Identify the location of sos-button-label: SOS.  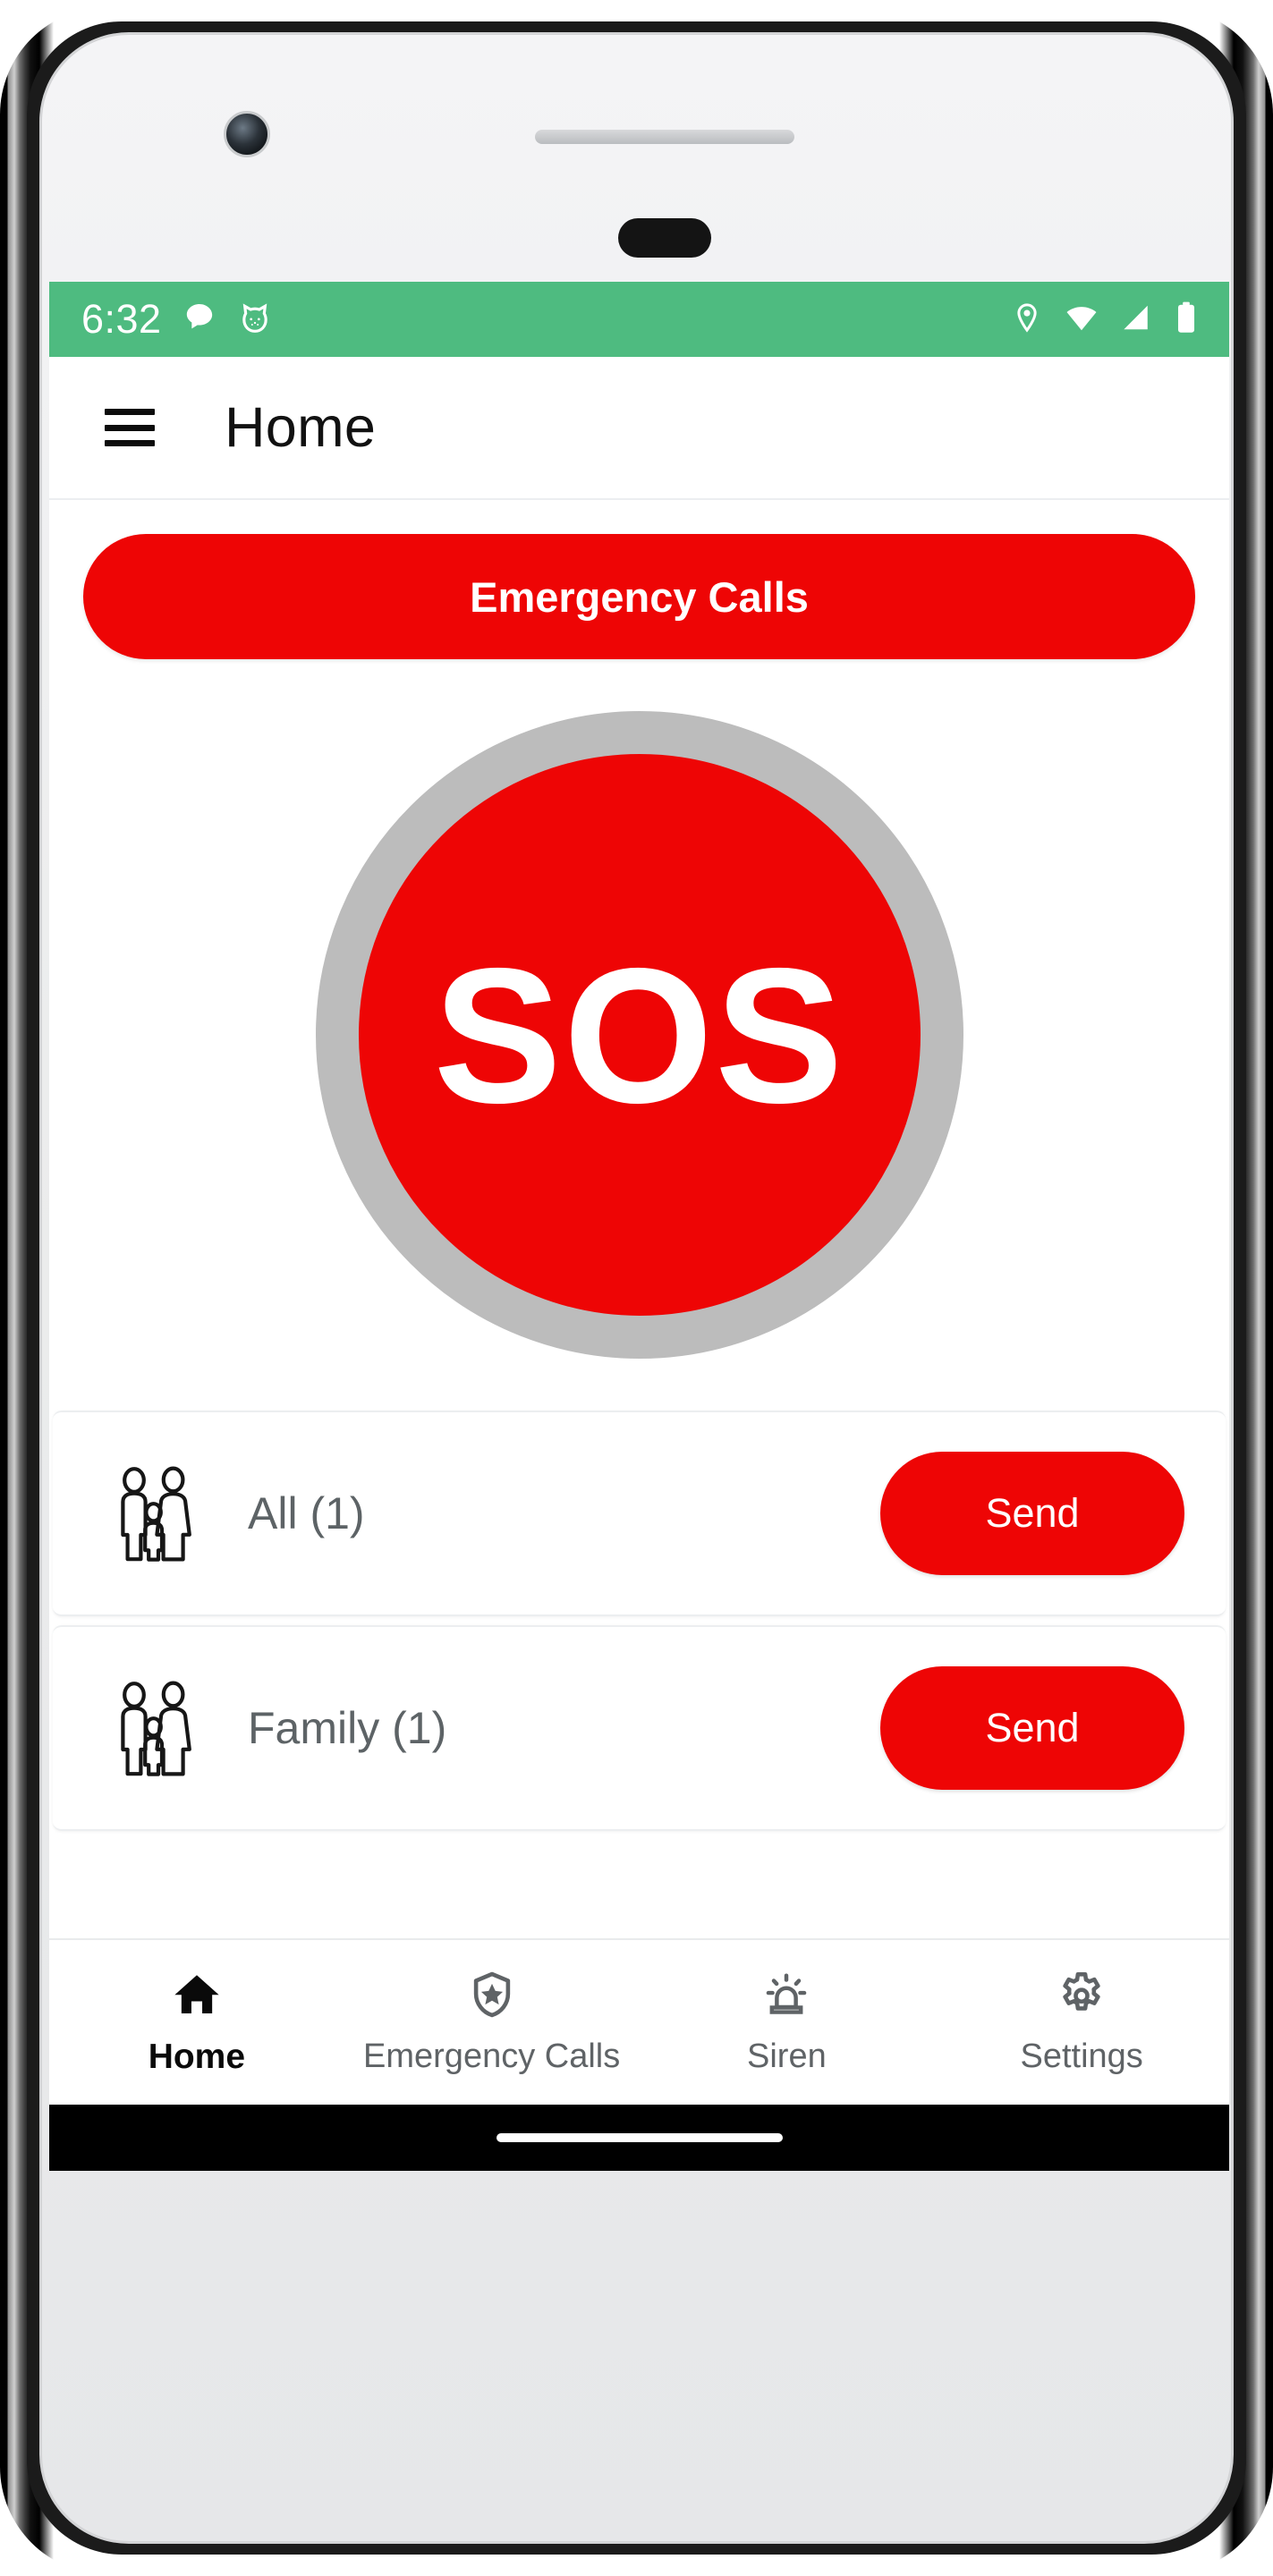
(639, 1035).